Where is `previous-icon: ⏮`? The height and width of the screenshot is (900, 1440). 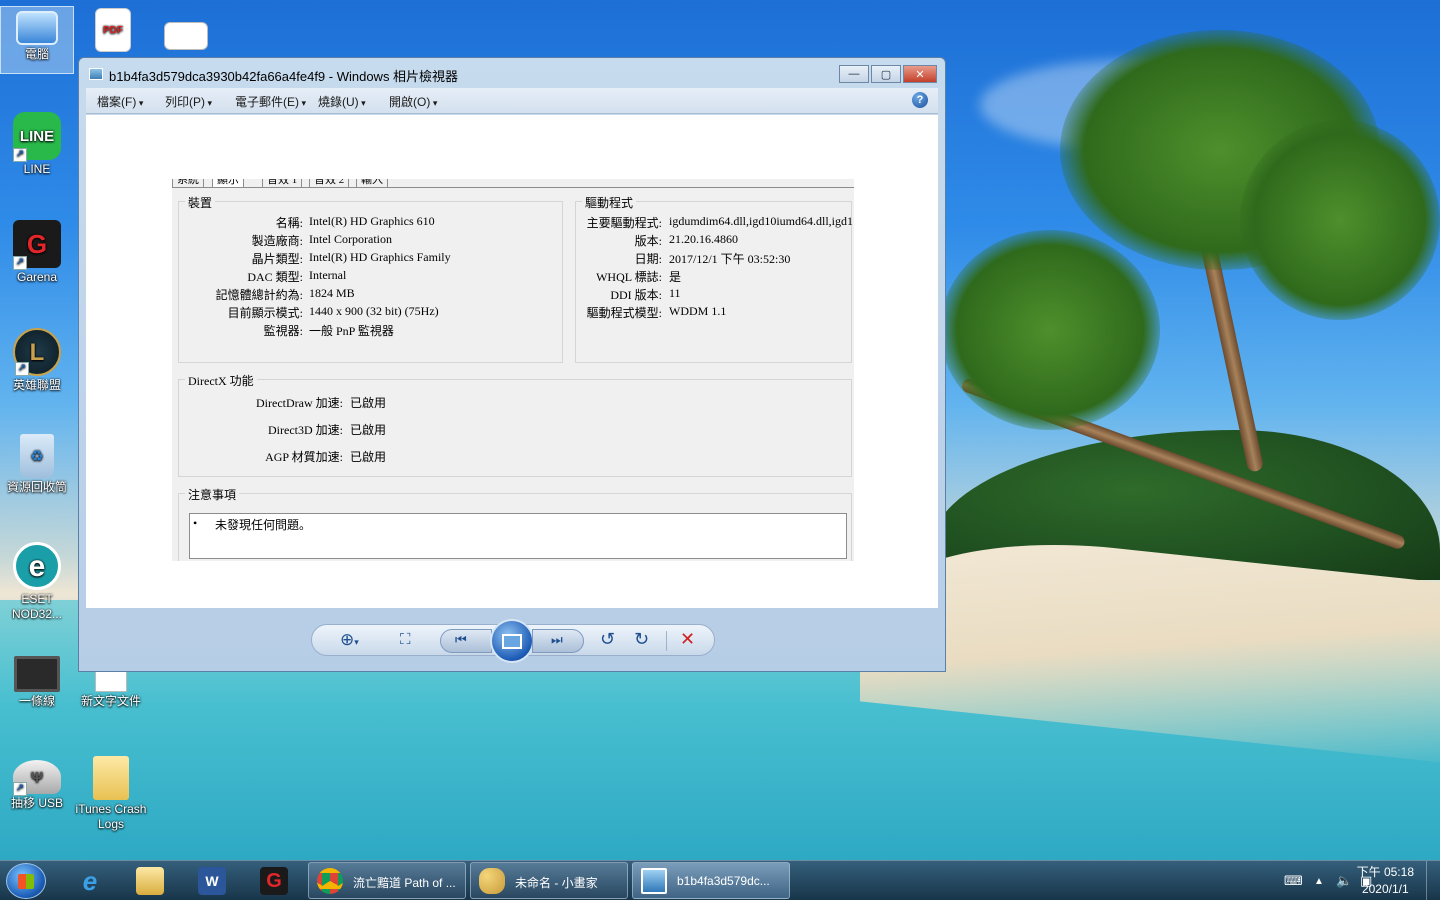 previous-icon: ⏮ is located at coordinates (461, 639).